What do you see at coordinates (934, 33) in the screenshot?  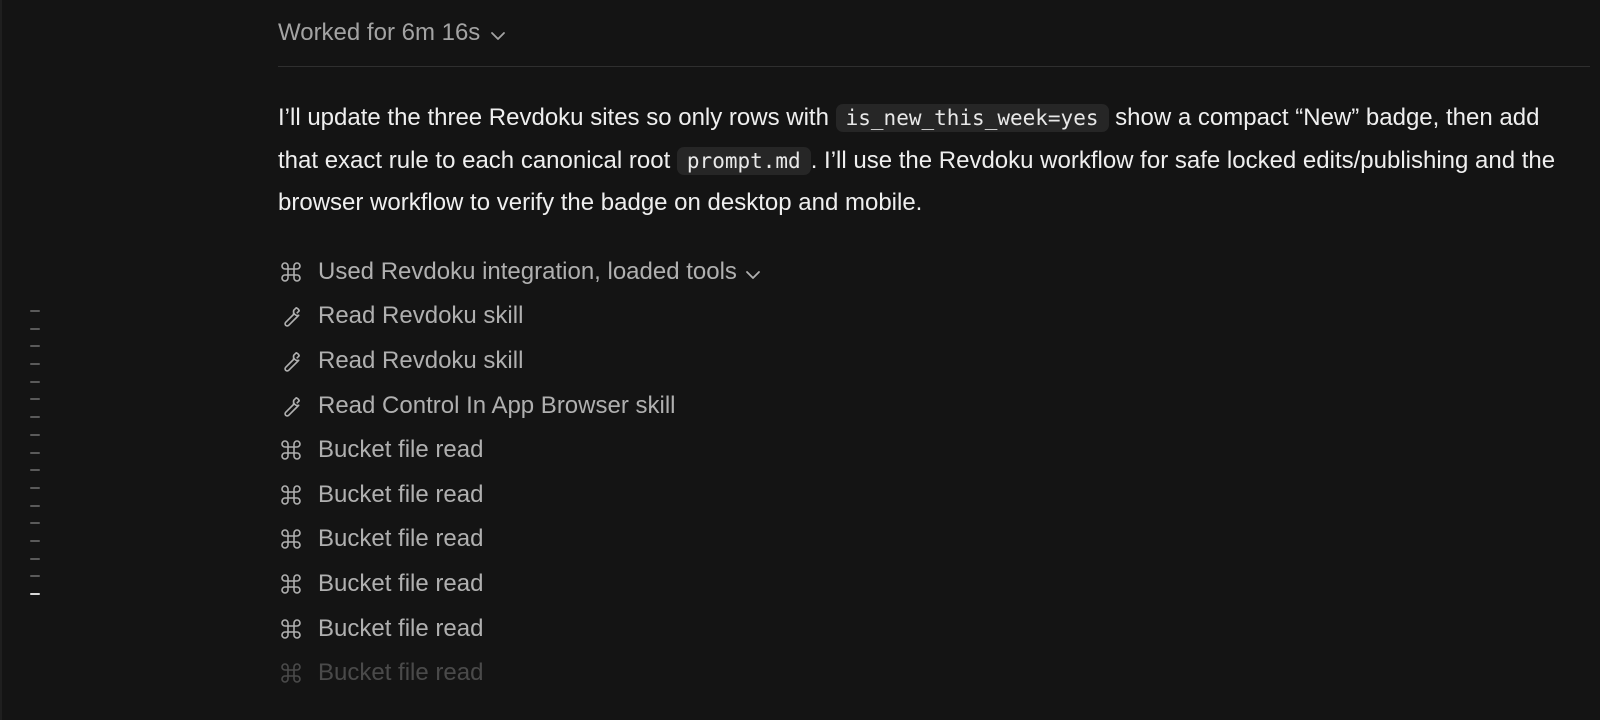 I see `worked-duration-toggle: Worked for 6m 16s` at bounding box center [934, 33].